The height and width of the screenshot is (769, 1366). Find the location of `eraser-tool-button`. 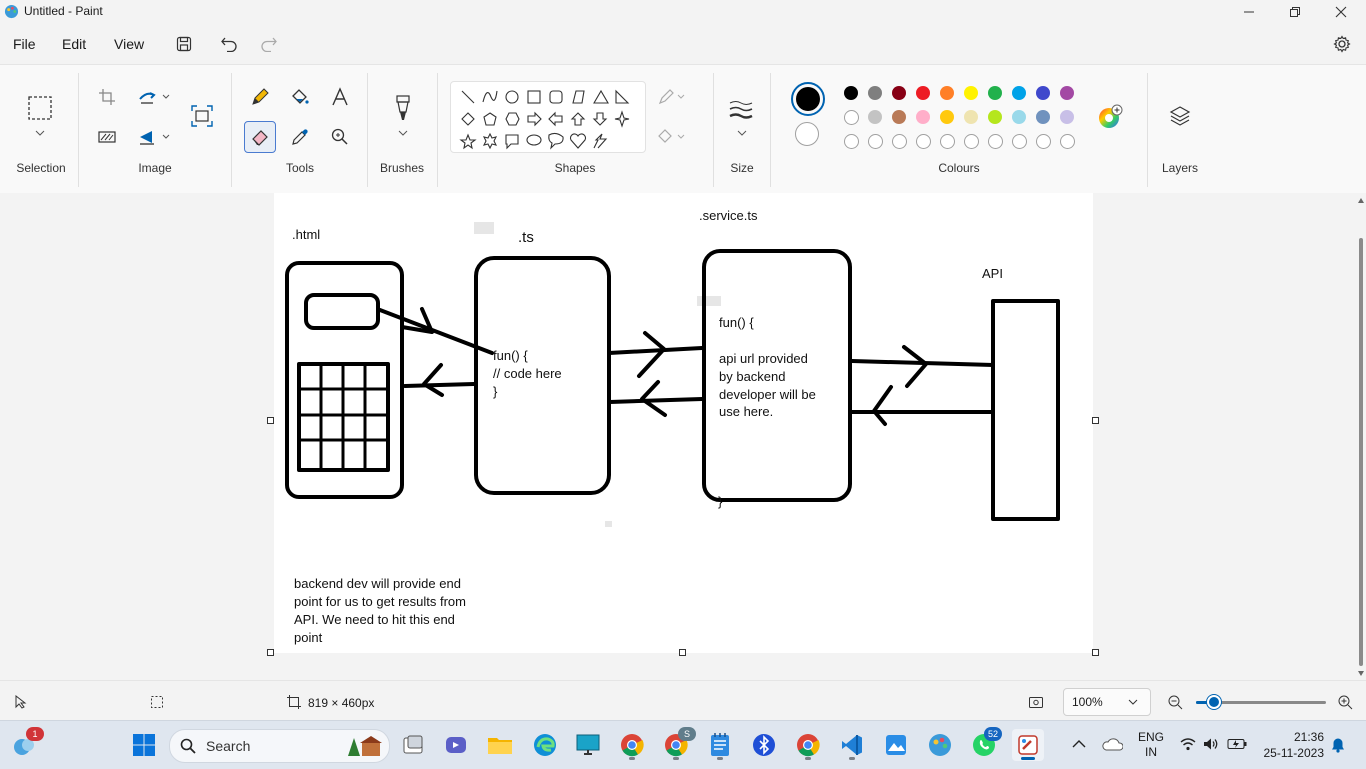

eraser-tool-button is located at coordinates (260, 137).